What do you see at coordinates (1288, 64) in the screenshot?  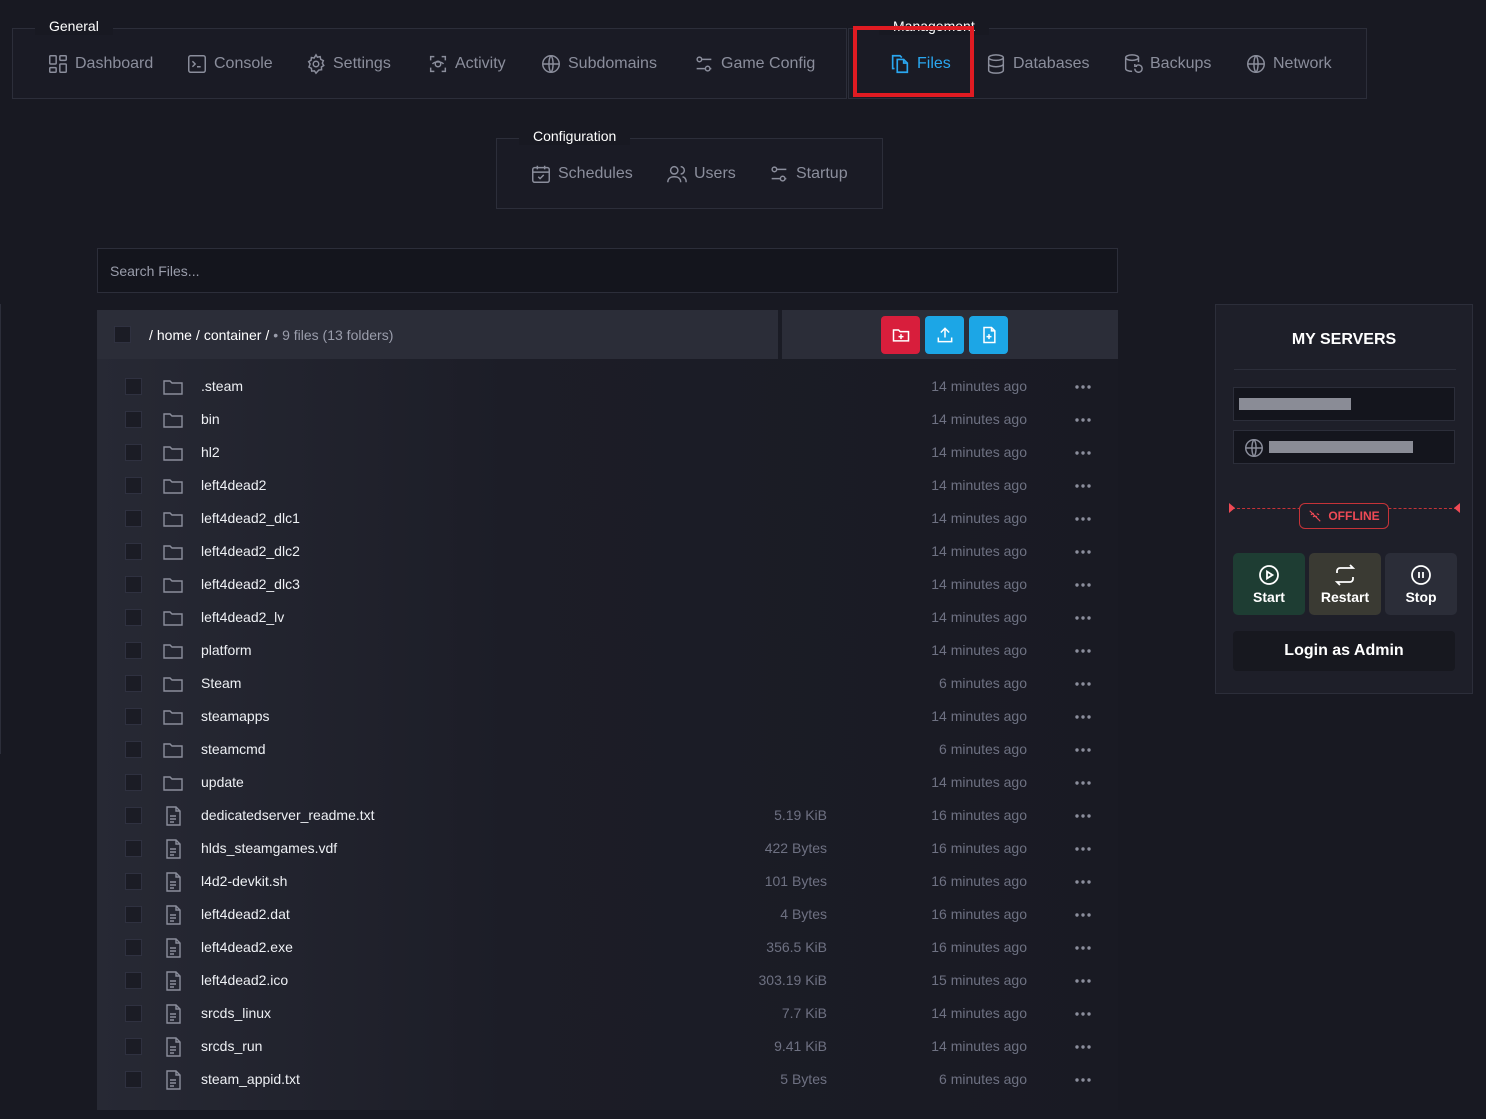 I see `nav-item-network: Network` at bounding box center [1288, 64].